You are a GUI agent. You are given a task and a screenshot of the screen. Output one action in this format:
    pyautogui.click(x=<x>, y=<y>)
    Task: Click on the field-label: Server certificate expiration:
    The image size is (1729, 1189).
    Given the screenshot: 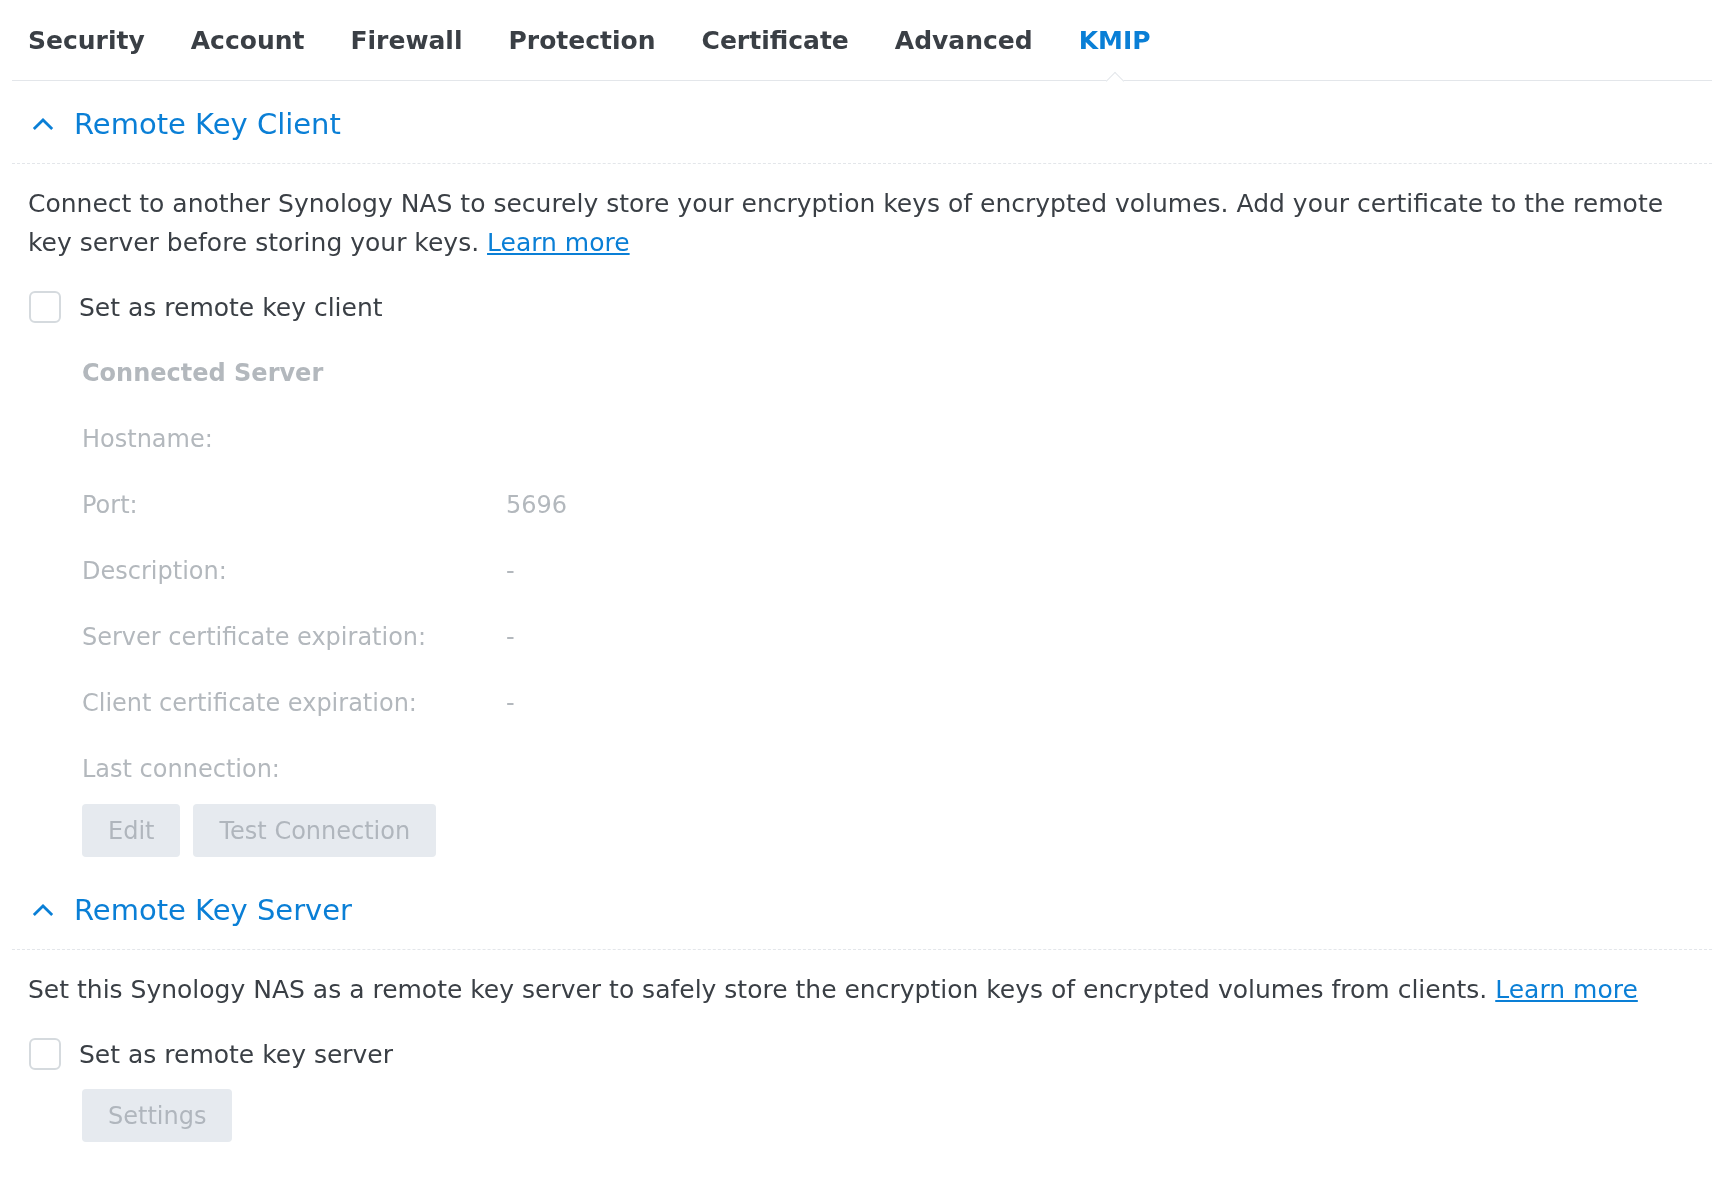 What is the action you would take?
    pyautogui.click(x=255, y=637)
    